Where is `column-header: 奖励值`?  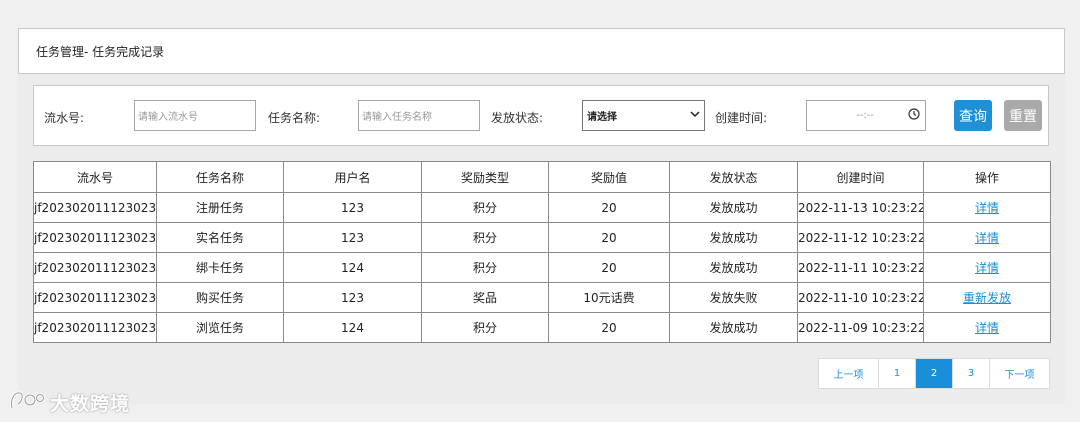
column-header: 奖励值 is located at coordinates (609, 177).